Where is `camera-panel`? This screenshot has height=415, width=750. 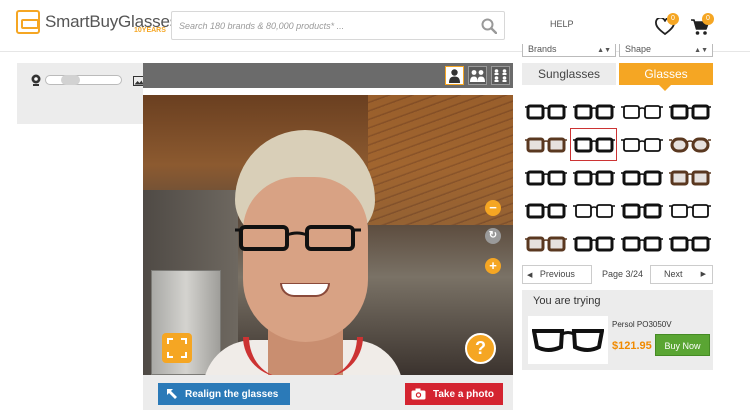
camera-panel is located at coordinates (81, 93).